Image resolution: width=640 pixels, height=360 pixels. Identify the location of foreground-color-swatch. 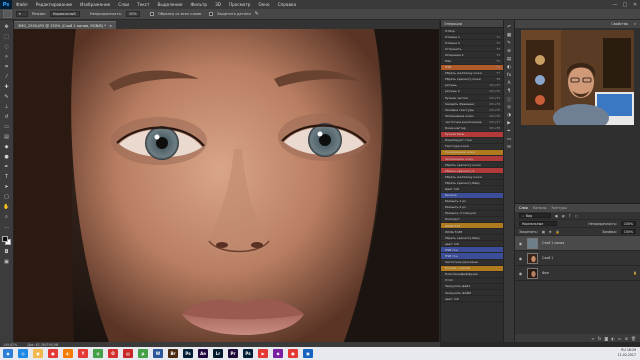
(4, 239).